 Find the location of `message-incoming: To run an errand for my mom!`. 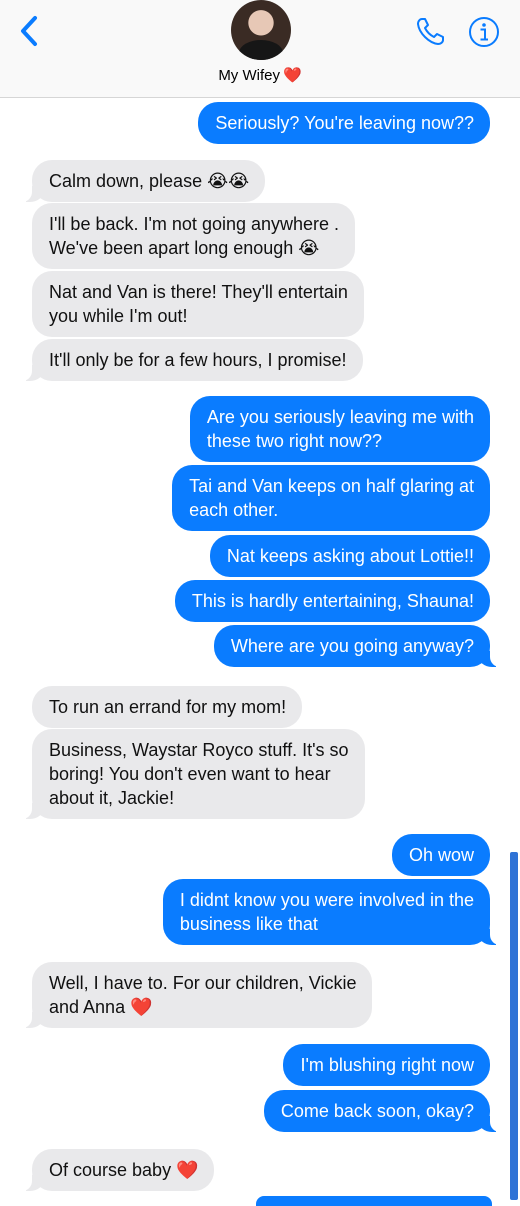

message-incoming: To run an errand for my mom! is located at coordinates (167, 707).